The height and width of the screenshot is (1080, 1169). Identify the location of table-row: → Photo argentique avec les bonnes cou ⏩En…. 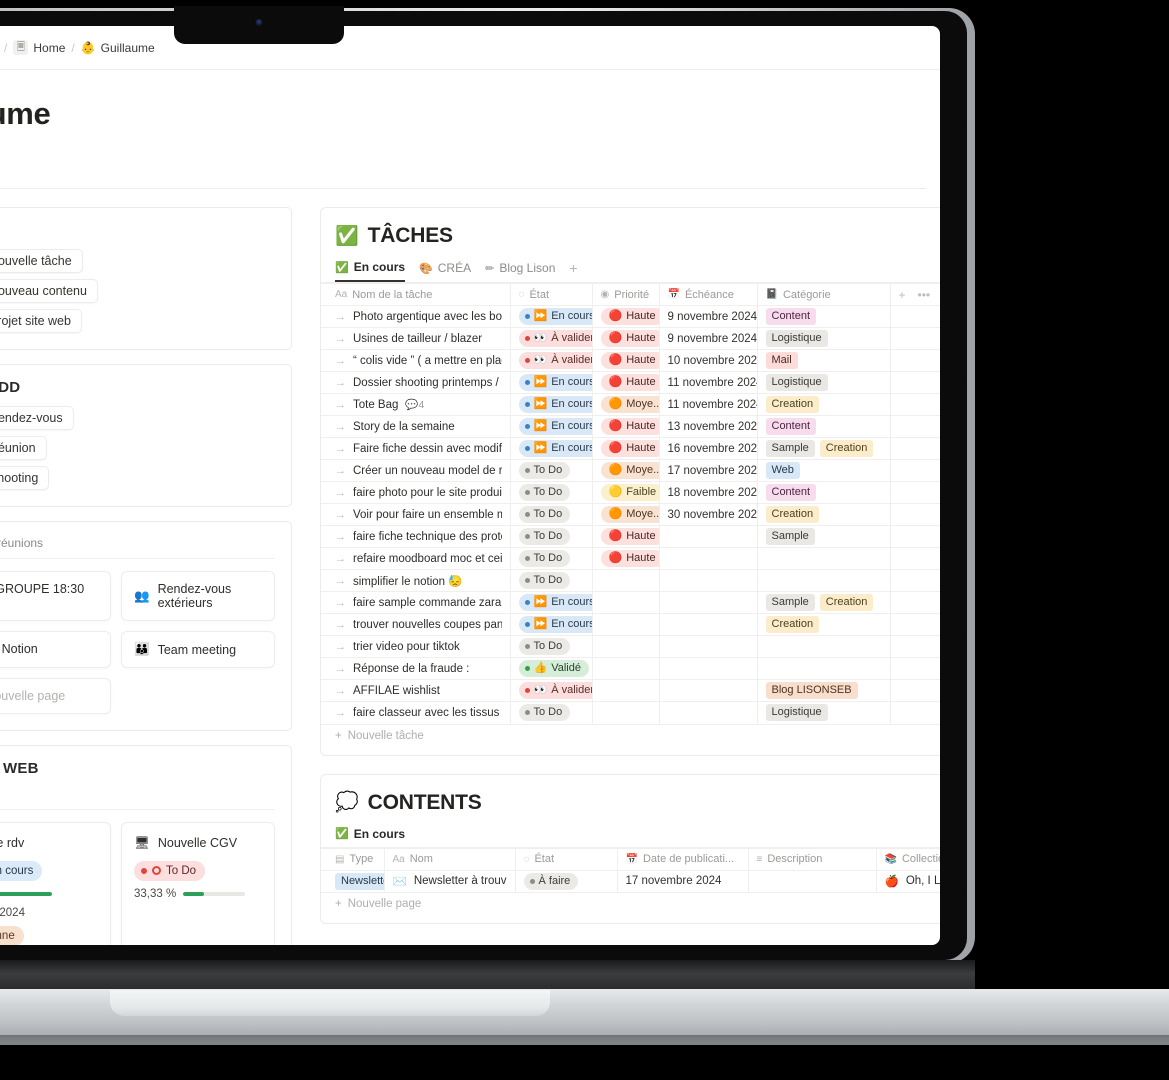
(630, 316).